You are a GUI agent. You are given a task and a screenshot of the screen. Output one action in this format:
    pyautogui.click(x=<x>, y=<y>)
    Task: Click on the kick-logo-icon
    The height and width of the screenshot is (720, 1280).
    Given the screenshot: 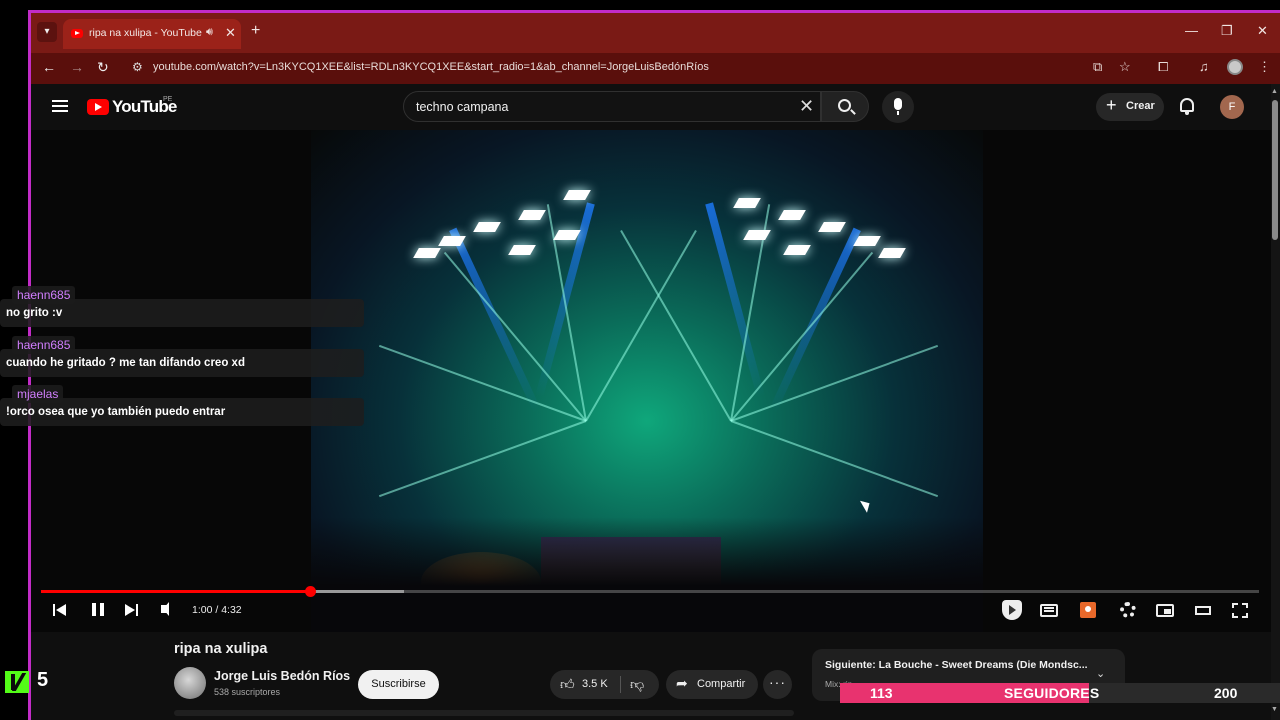 What is the action you would take?
    pyautogui.click(x=17, y=682)
    